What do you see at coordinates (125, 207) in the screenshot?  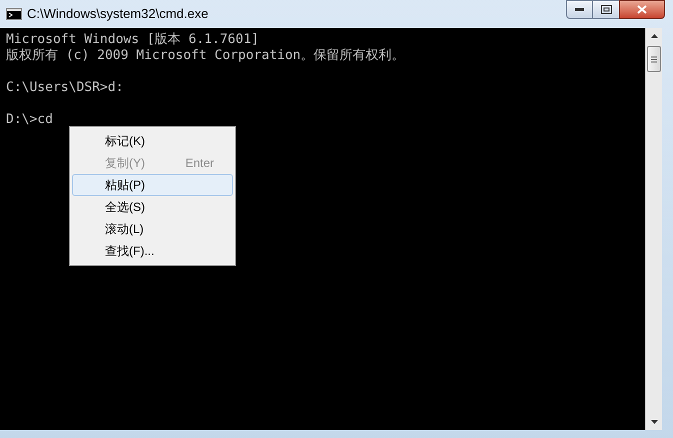 I see `menu-item-label: 全选(S)` at bounding box center [125, 207].